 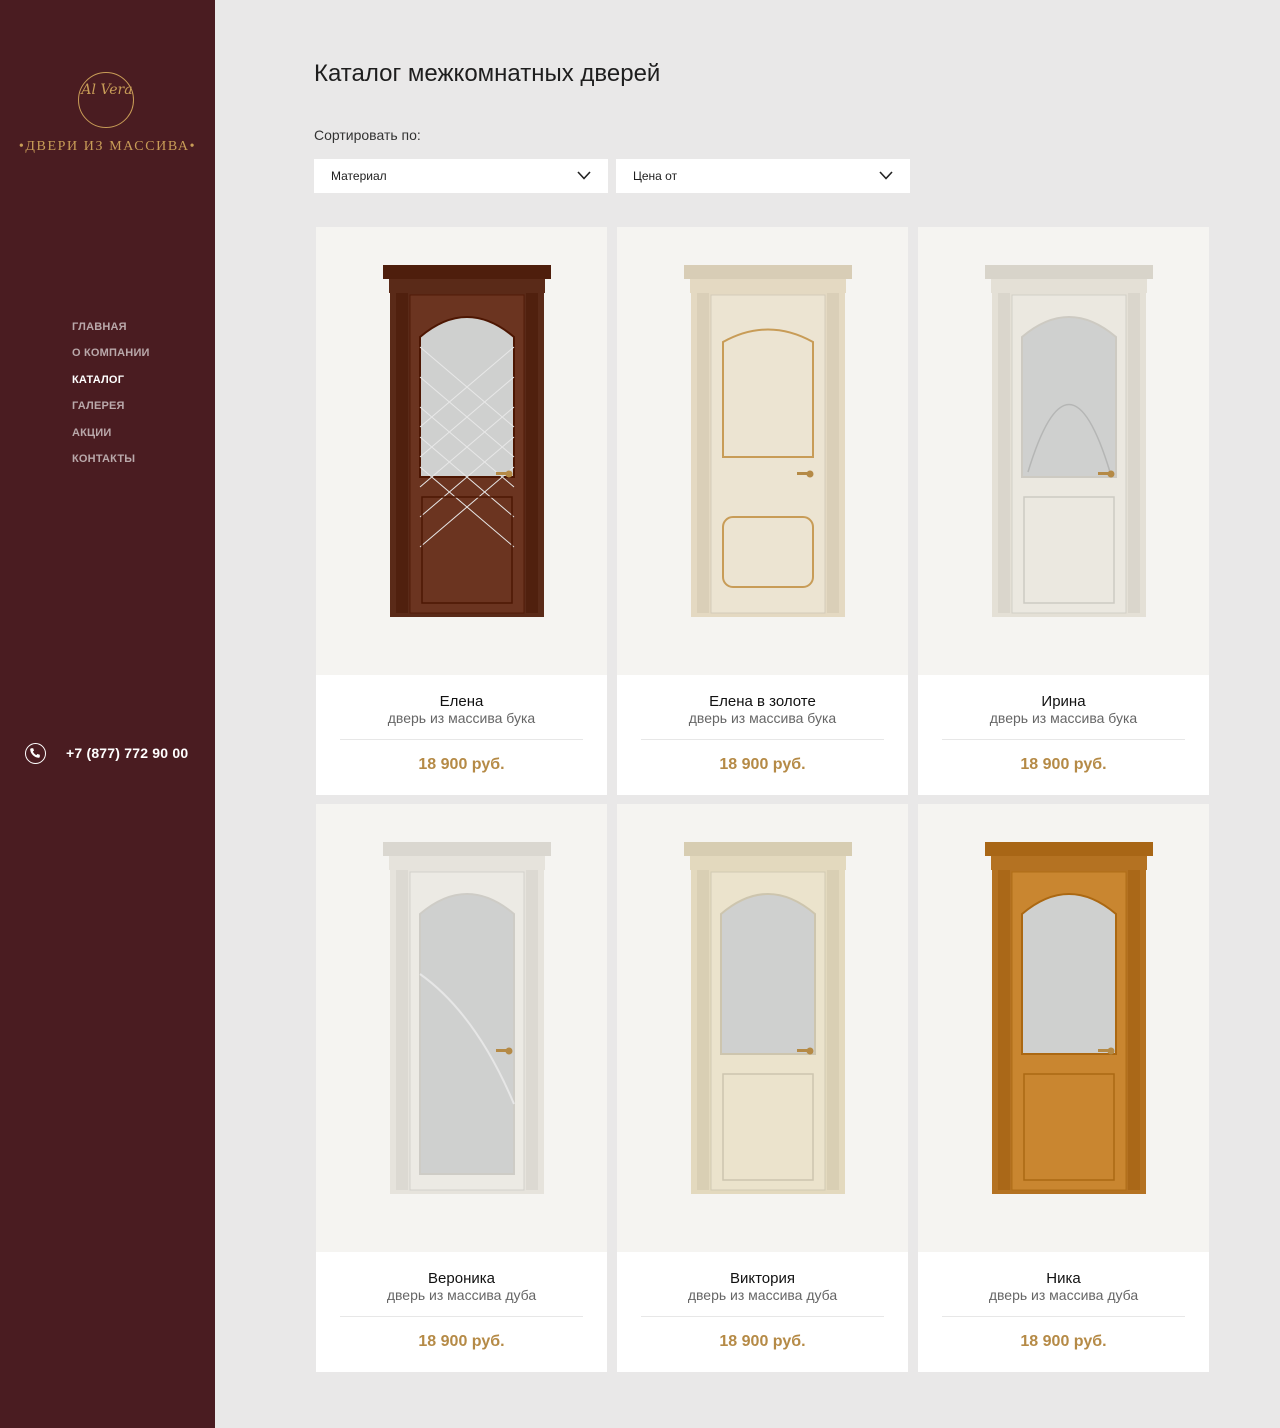 What do you see at coordinates (35, 753) in the screenshot?
I see `phone-icon` at bounding box center [35, 753].